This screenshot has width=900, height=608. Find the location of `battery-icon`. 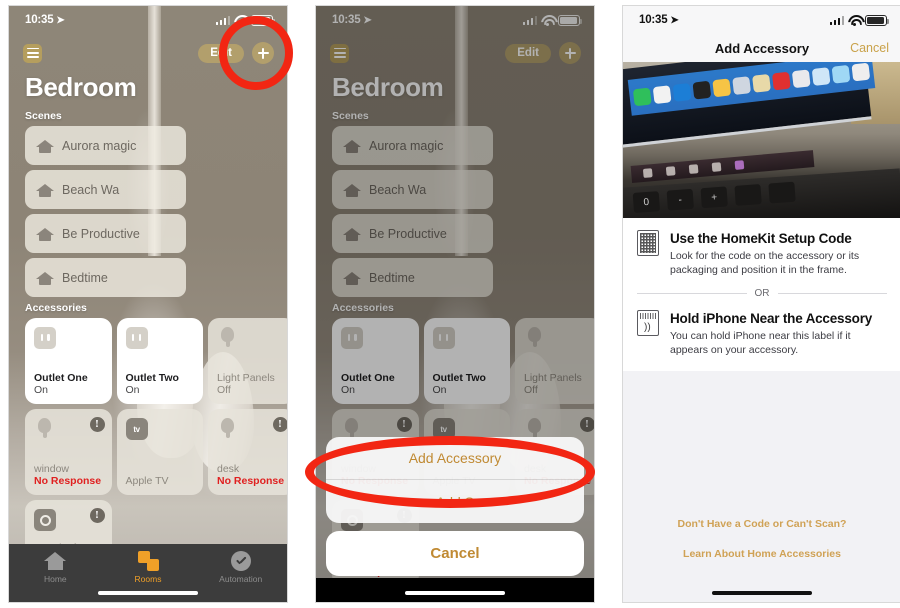

battery-icon is located at coordinates (877, 20).